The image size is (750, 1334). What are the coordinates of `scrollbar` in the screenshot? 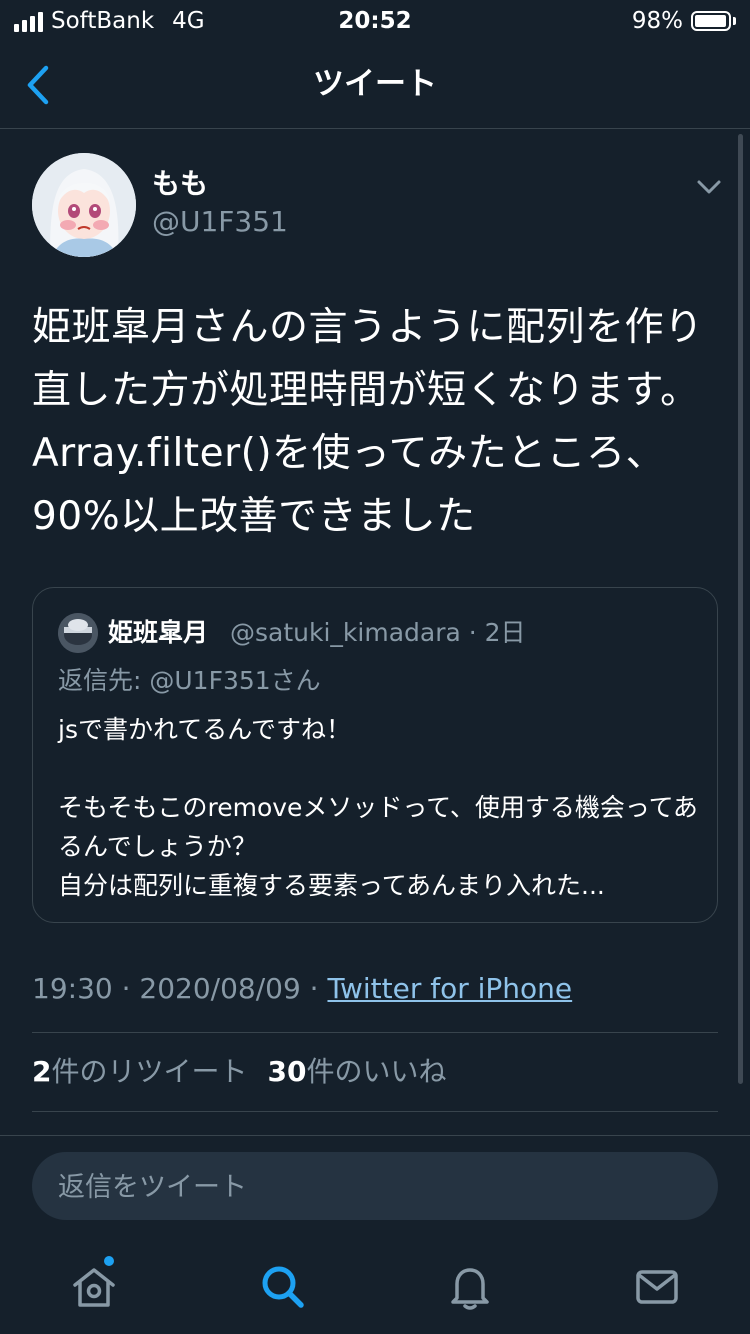 It's located at (740, 609).